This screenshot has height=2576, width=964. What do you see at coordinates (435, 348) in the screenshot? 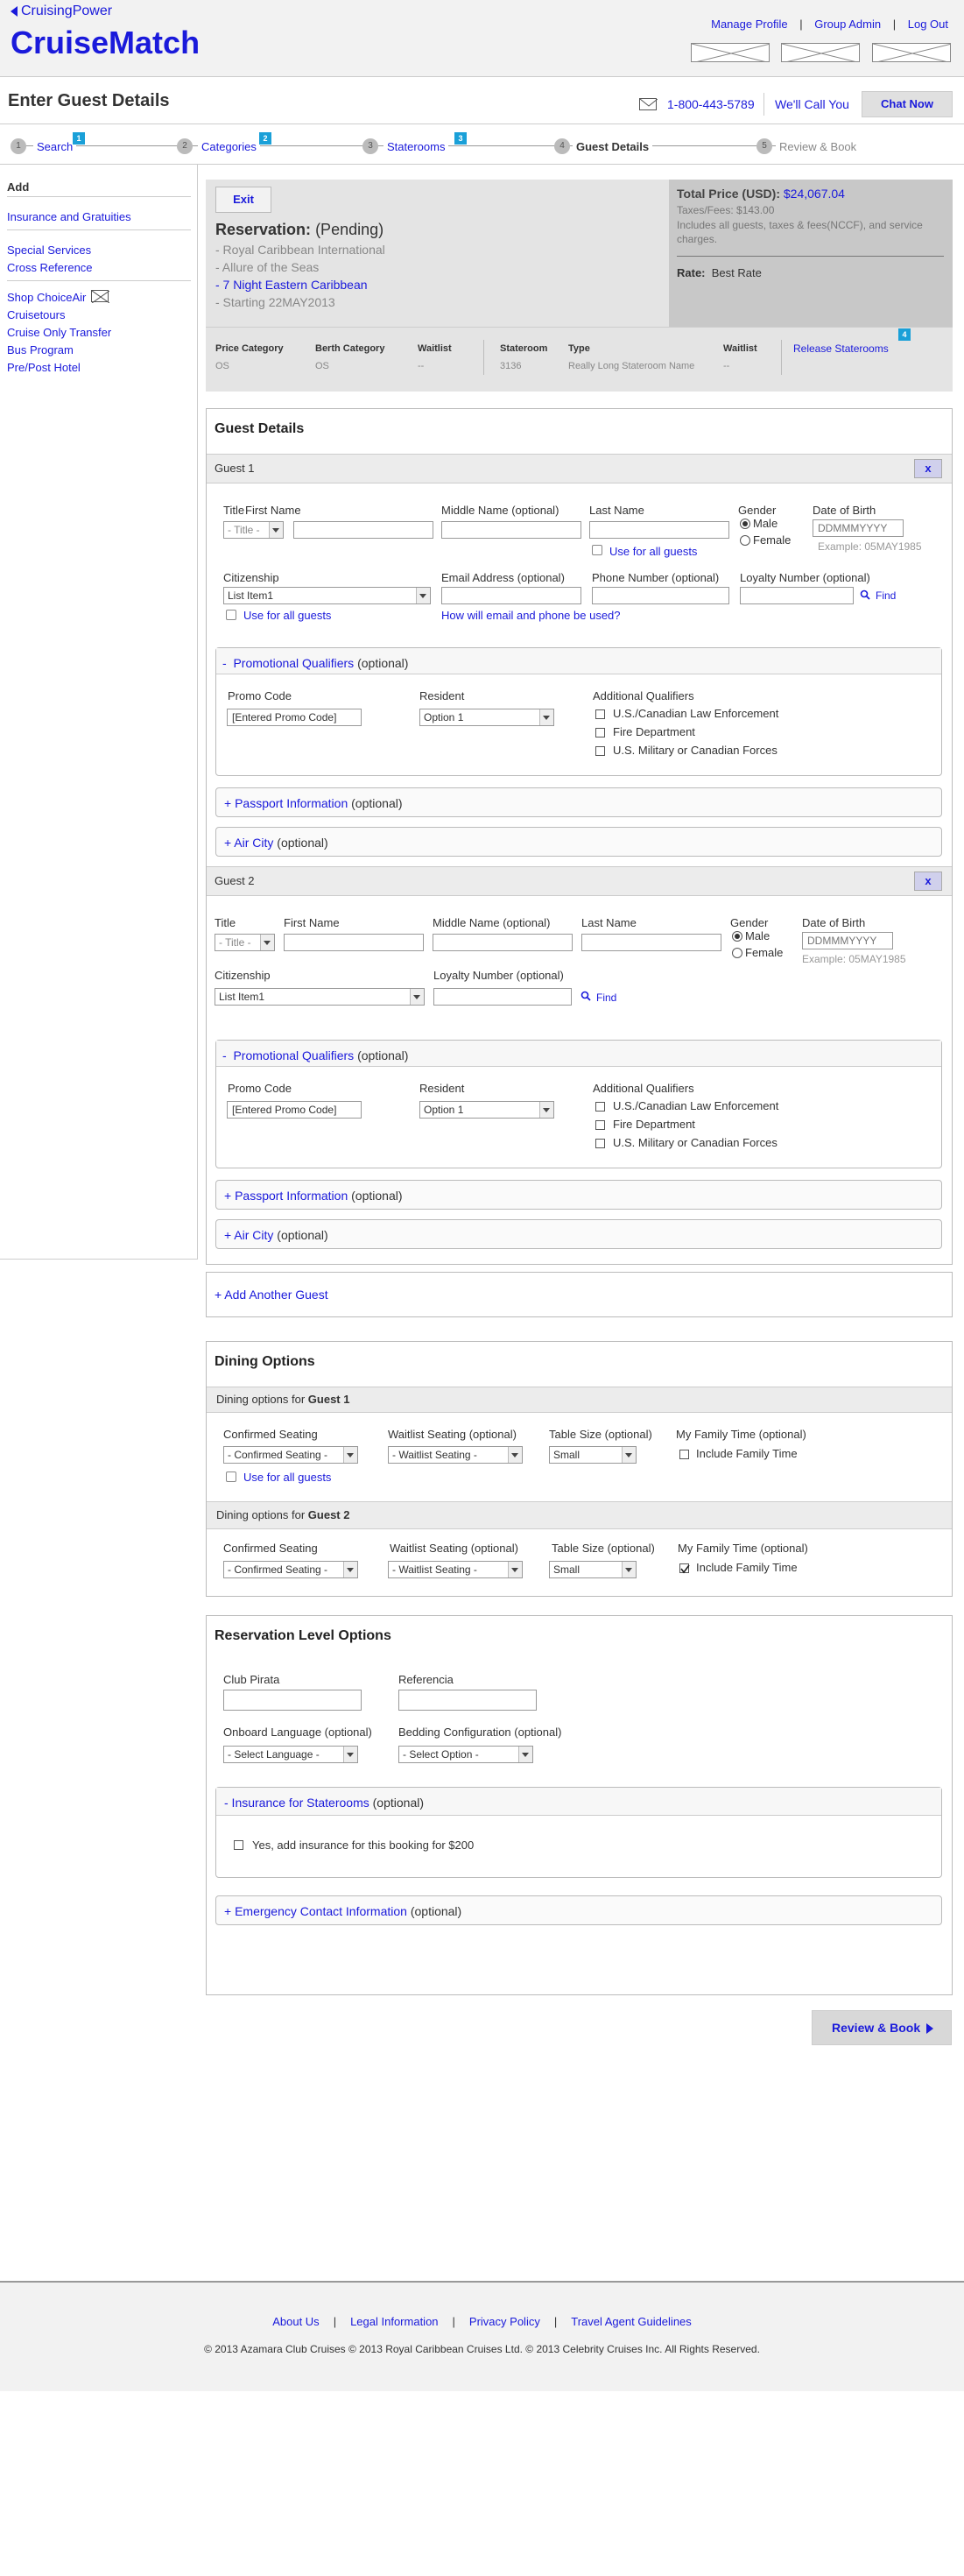
I see `col-waitlist: Waitlist` at bounding box center [435, 348].